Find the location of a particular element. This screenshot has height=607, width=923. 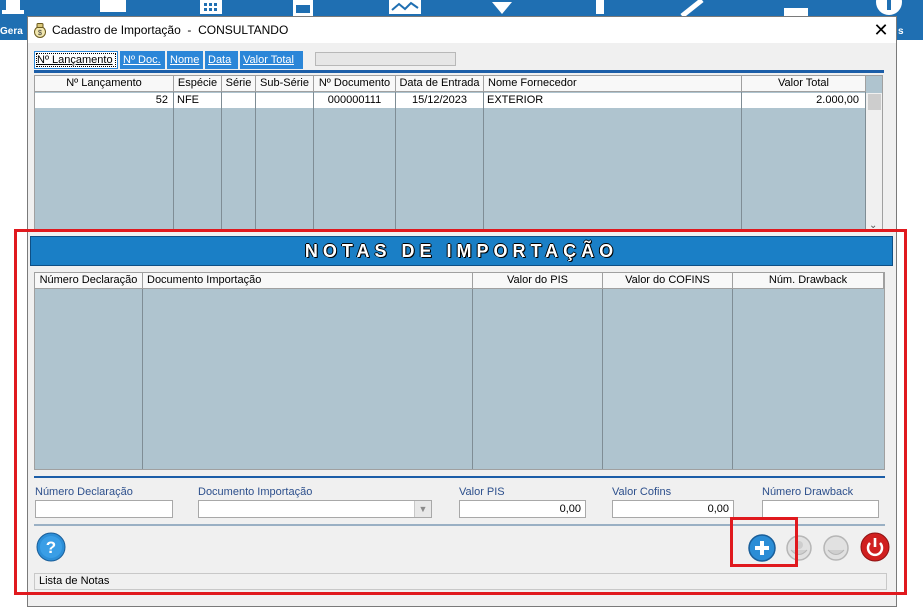

exit-button is located at coordinates (875, 547).